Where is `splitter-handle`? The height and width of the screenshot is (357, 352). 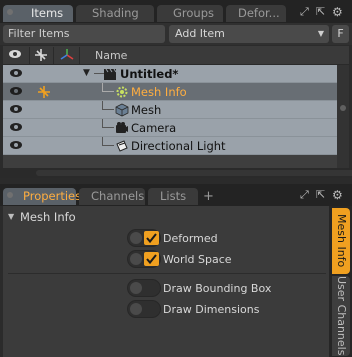 splitter-handle is located at coordinates (194, 173).